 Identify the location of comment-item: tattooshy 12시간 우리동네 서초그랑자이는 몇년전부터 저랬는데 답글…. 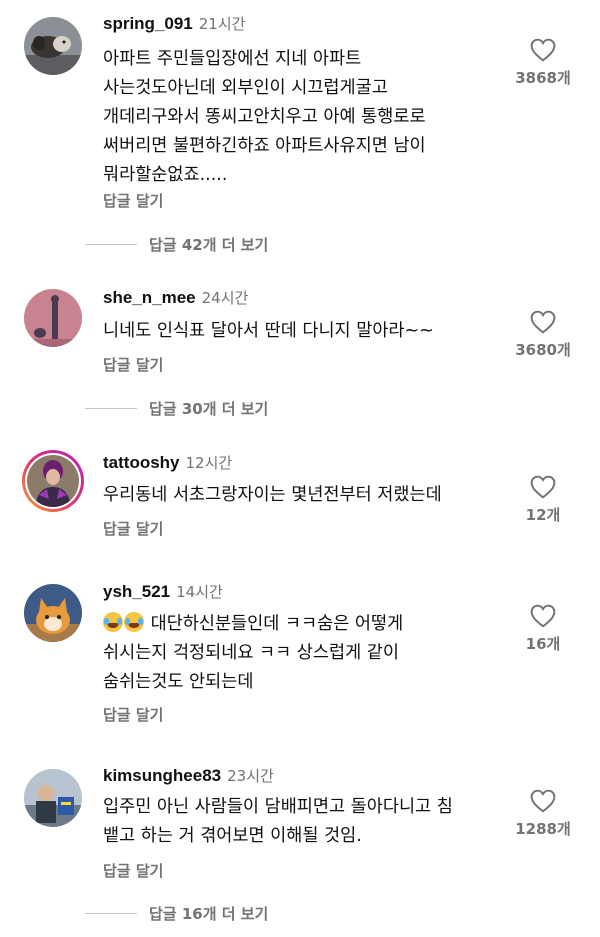
(300, 500).